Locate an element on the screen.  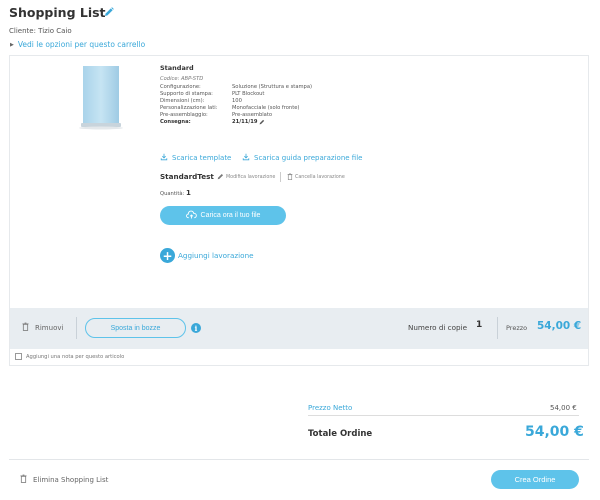
upload-file-button: Carica ora il tuo file is located at coordinates (223, 215).